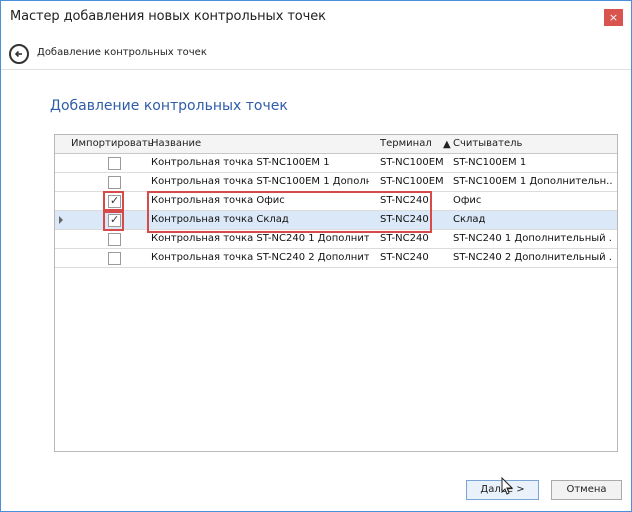  I want to click on cancel-button: Отмена, so click(586, 490).